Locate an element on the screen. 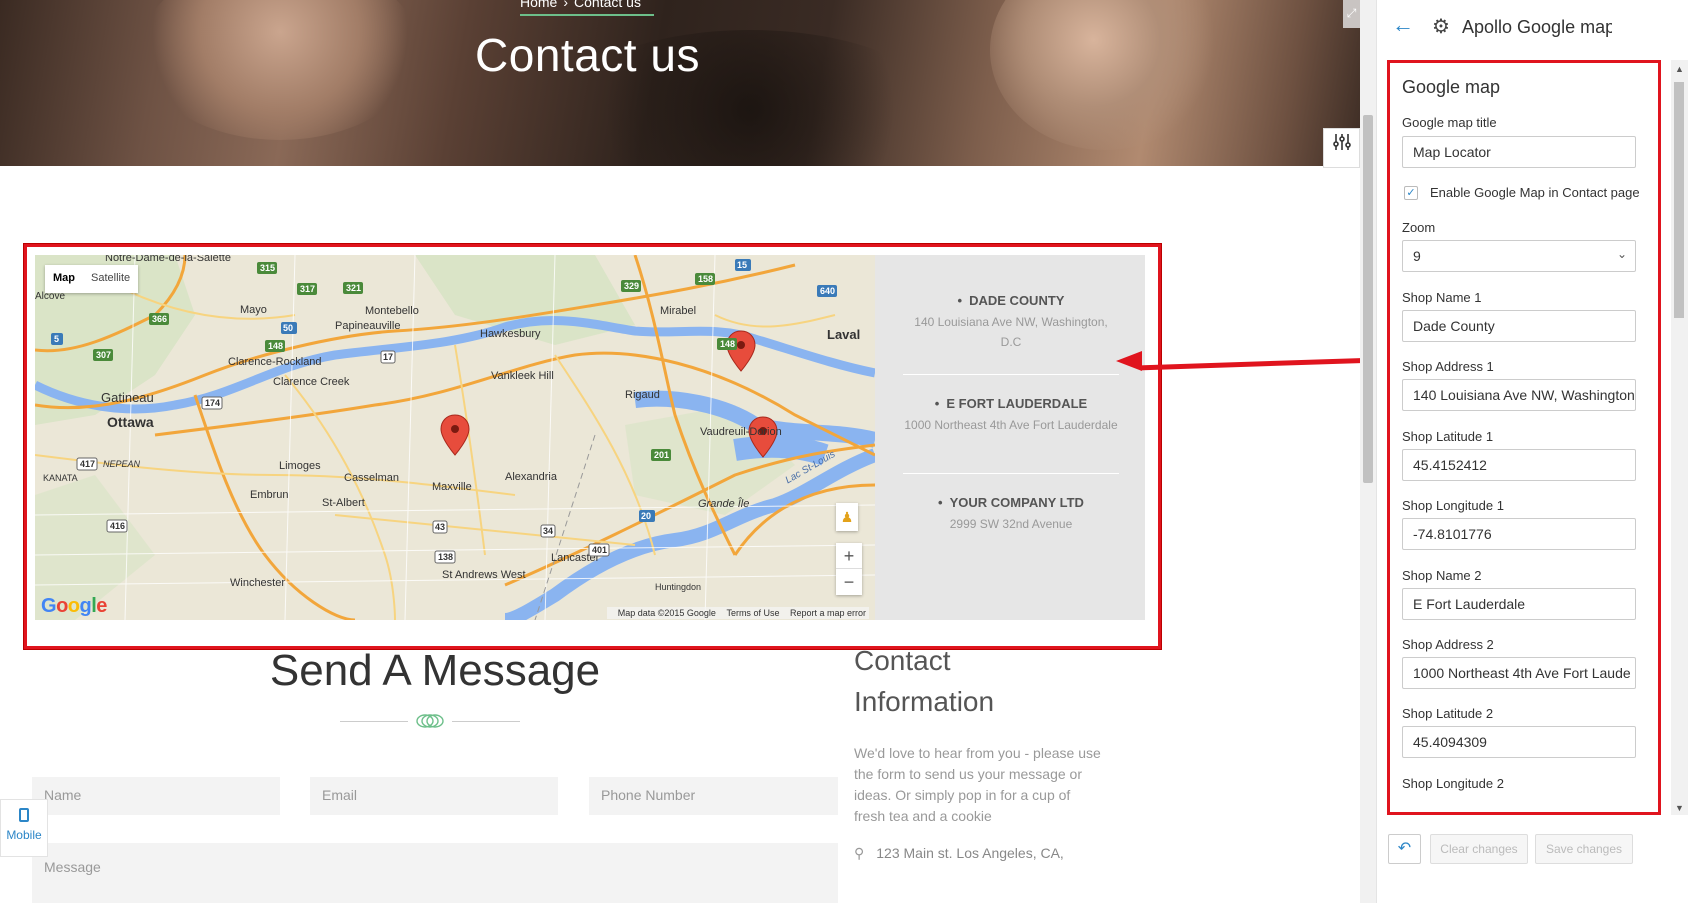  breadcrumb-home: Home is located at coordinates (538, 5).